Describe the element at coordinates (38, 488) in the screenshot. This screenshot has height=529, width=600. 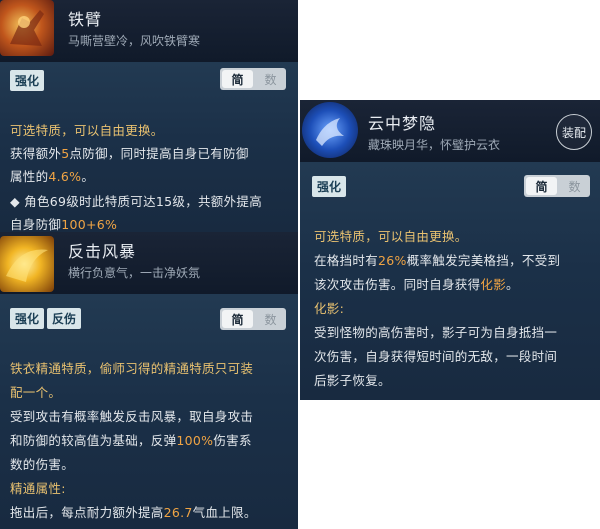
I see `desc-line: 精通属性:` at that location.